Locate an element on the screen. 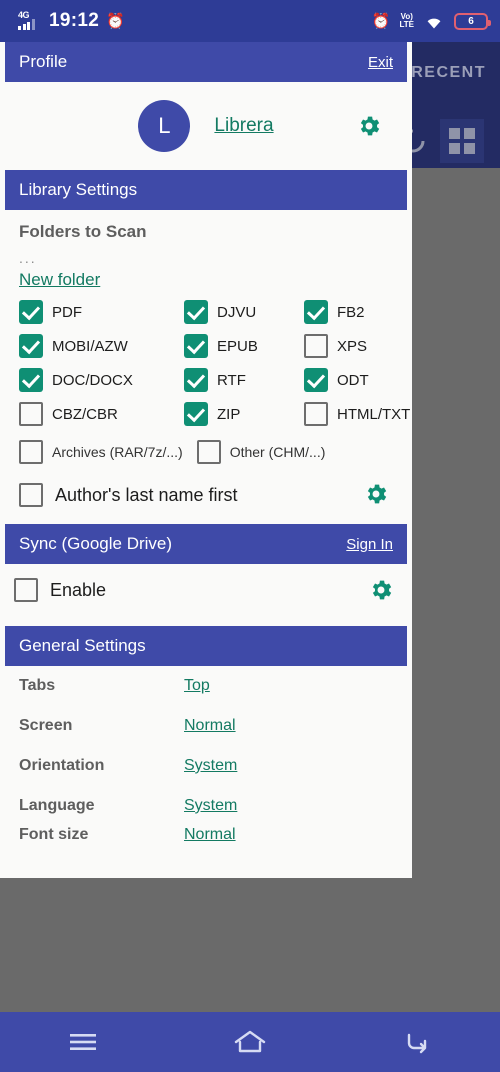 The width and height of the screenshot is (500, 1072). author-option-label: Author's last name first is located at coordinates (146, 494).